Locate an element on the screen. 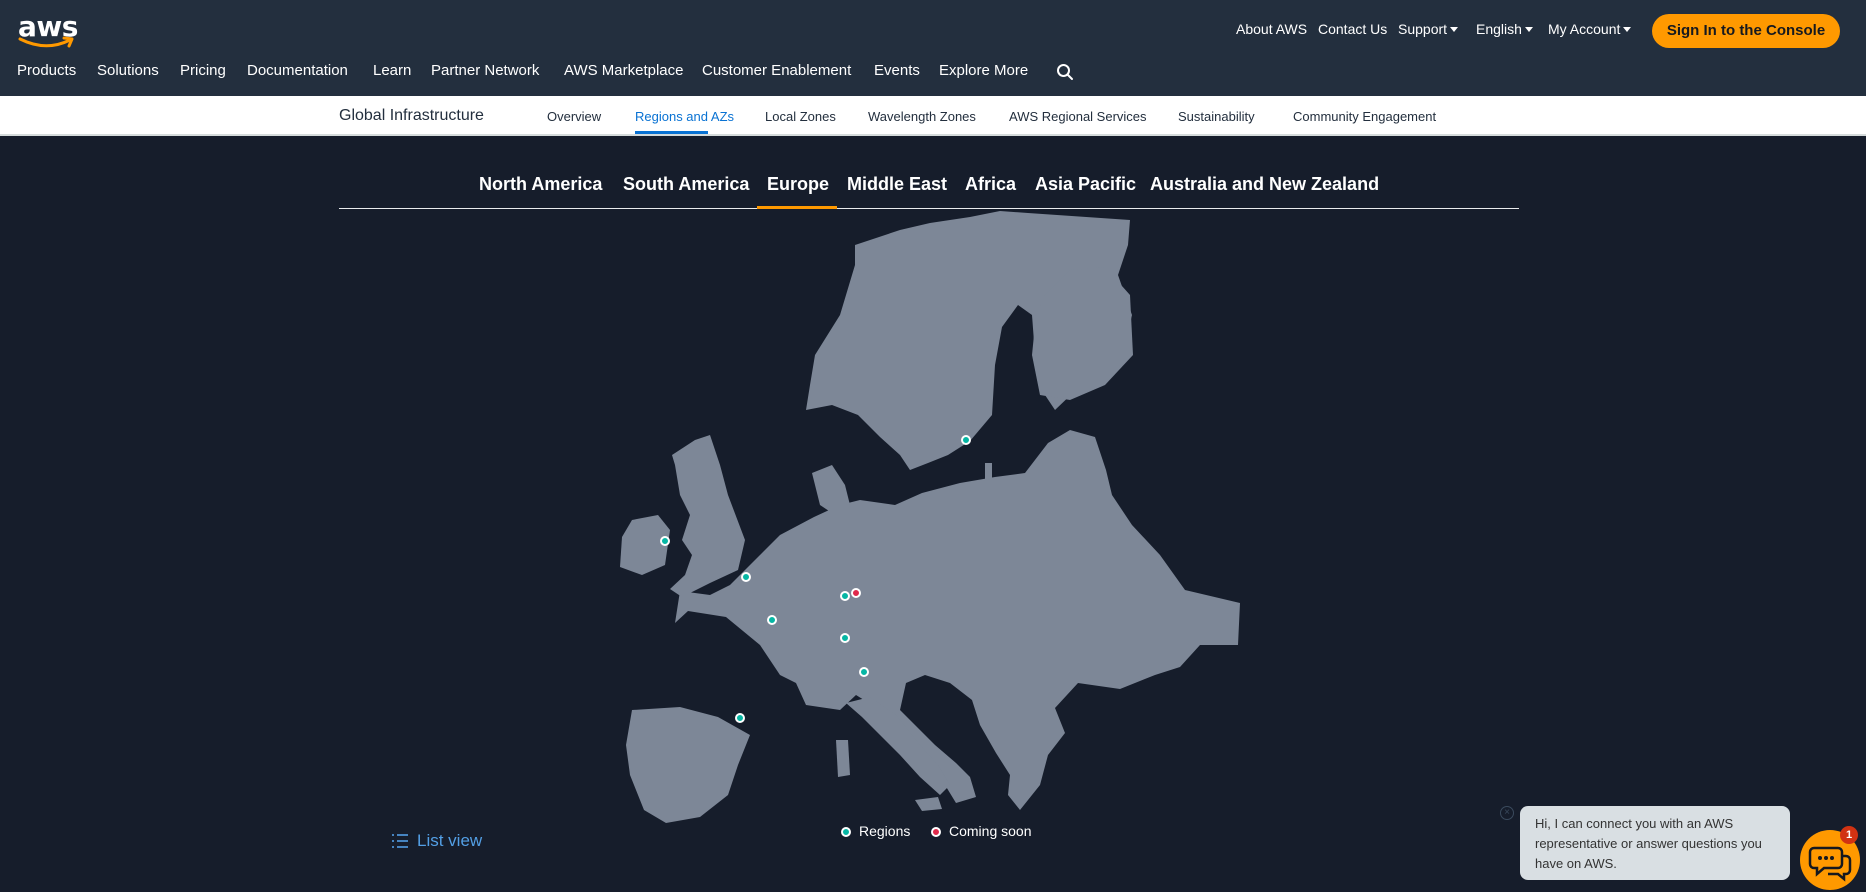  nav-events: Events is located at coordinates (897, 70).